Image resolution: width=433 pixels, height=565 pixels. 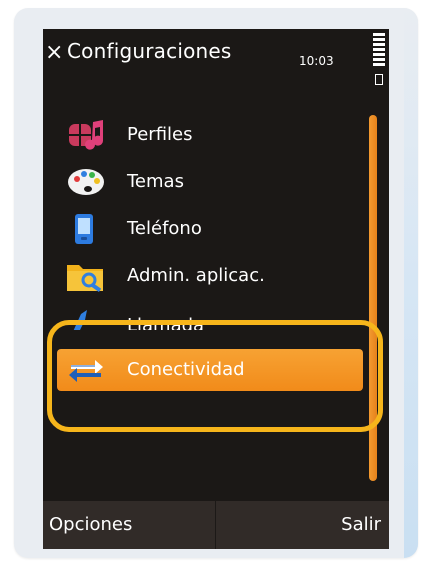 I want to click on status-bar: × Configuraciones 10:03, so click(x=216, y=61).